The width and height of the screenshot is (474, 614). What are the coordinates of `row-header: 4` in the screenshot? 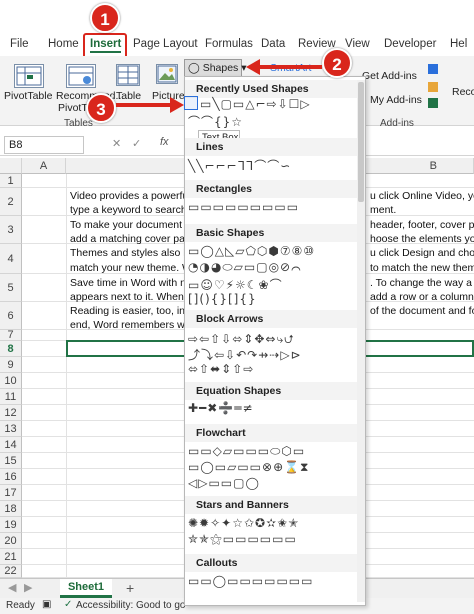 It's located at (11, 259).